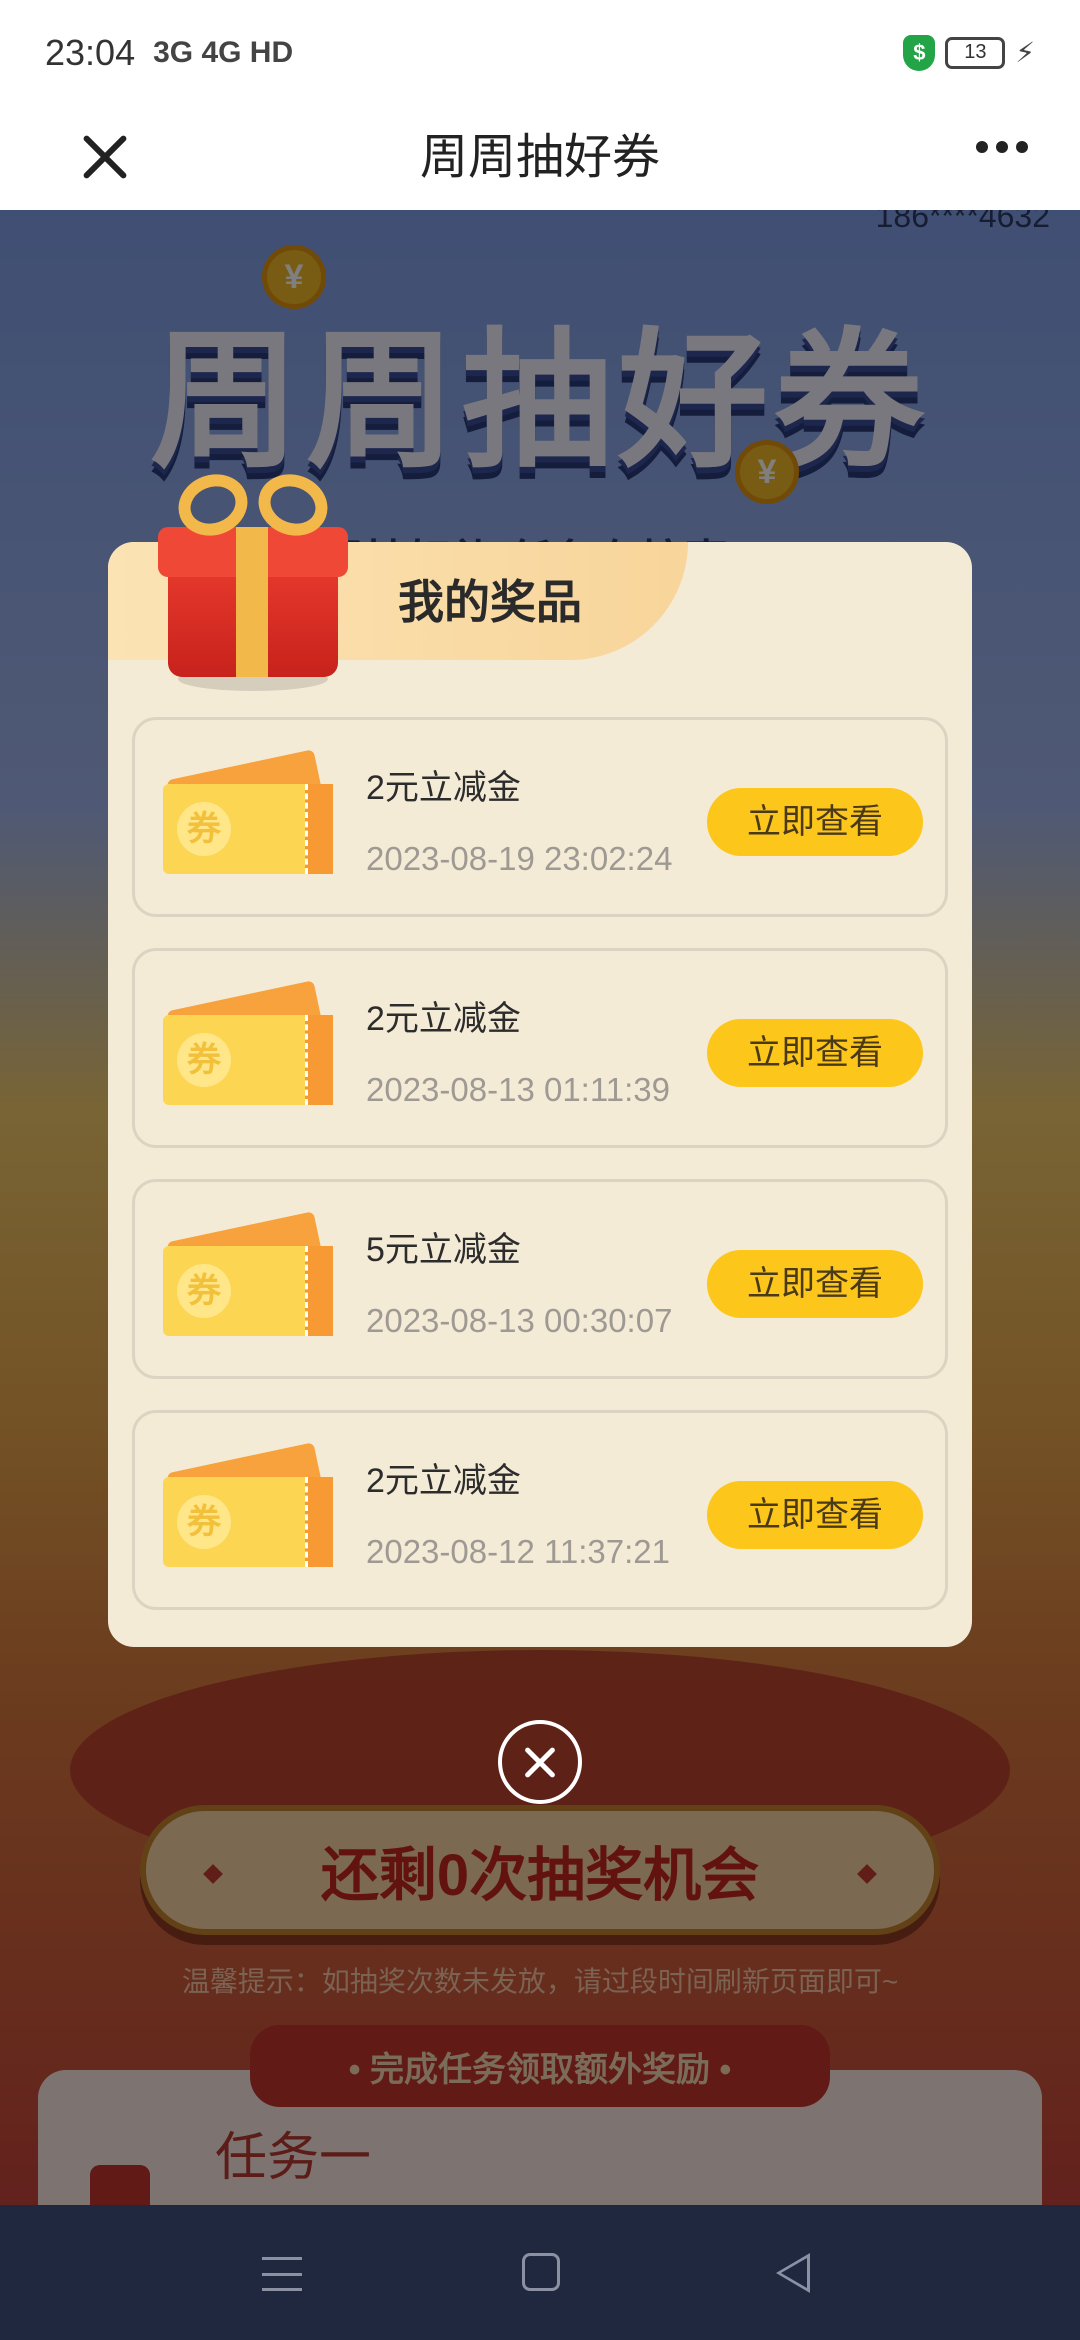  What do you see at coordinates (540, 52) in the screenshot?
I see `status-bar: 23:04 3G 4G HD $ 13 ⚡` at bounding box center [540, 52].